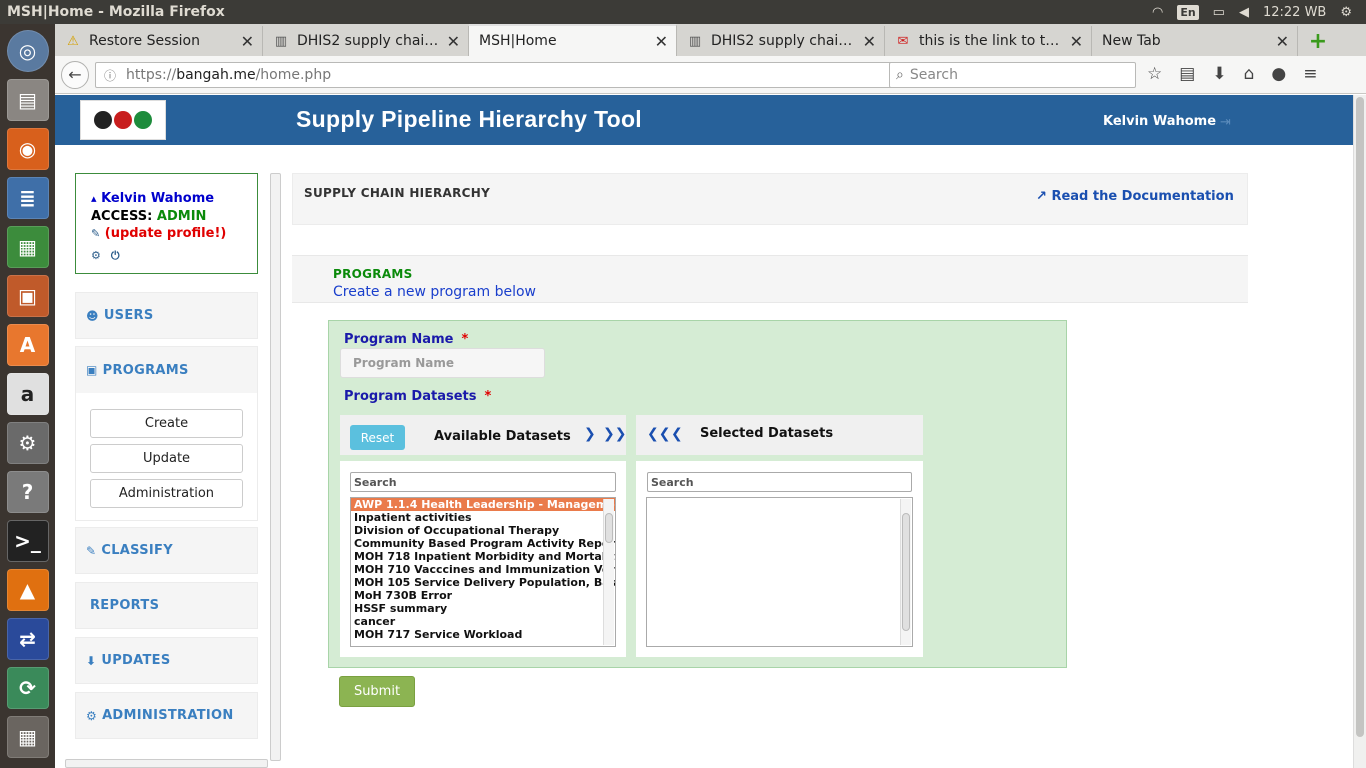 Image resolution: width=1366 pixels, height=768 pixels. Describe the element at coordinates (110, 75) in the screenshot. I see `site-info-icon: ⓘ` at that location.